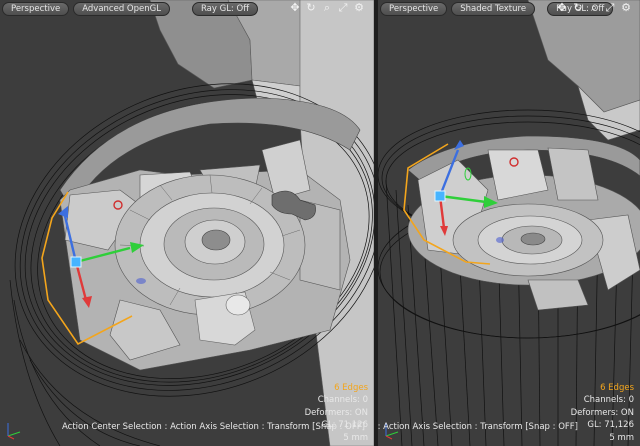  What do you see at coordinates (121, 9) in the screenshot?
I see `shading-mode-dropdown: Advanced OpenGL` at bounding box center [121, 9].